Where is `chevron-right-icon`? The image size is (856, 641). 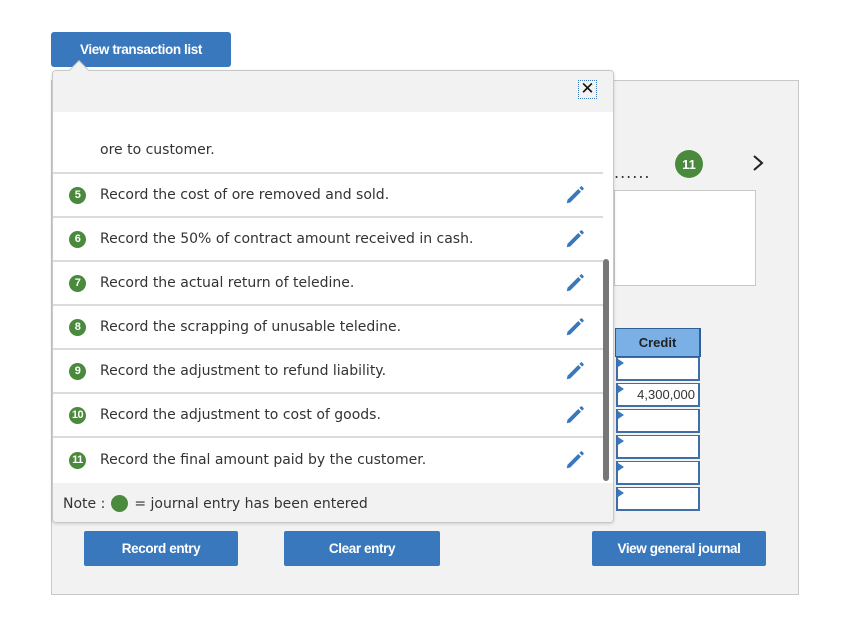
chevron-right-icon is located at coordinates (758, 163).